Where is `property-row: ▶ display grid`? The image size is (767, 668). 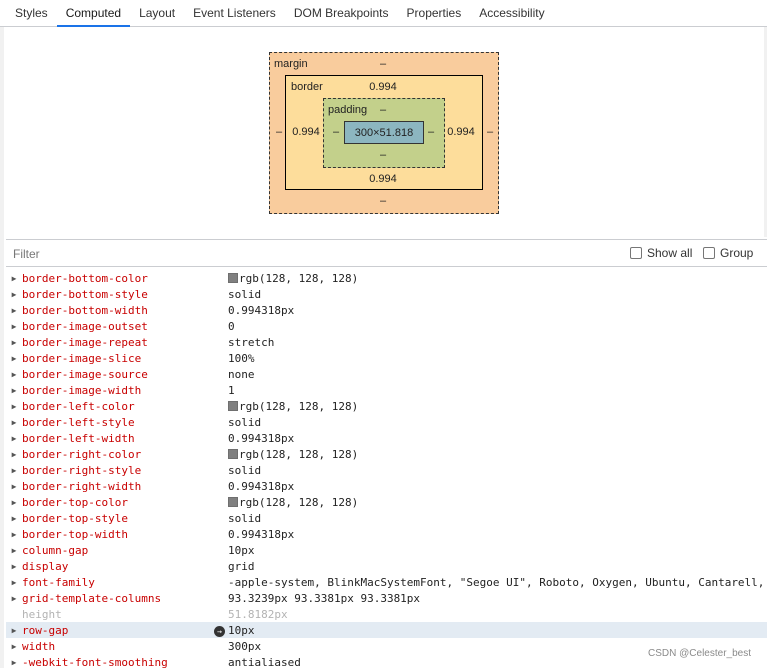
property-row: ▶ display grid is located at coordinates (386, 566).